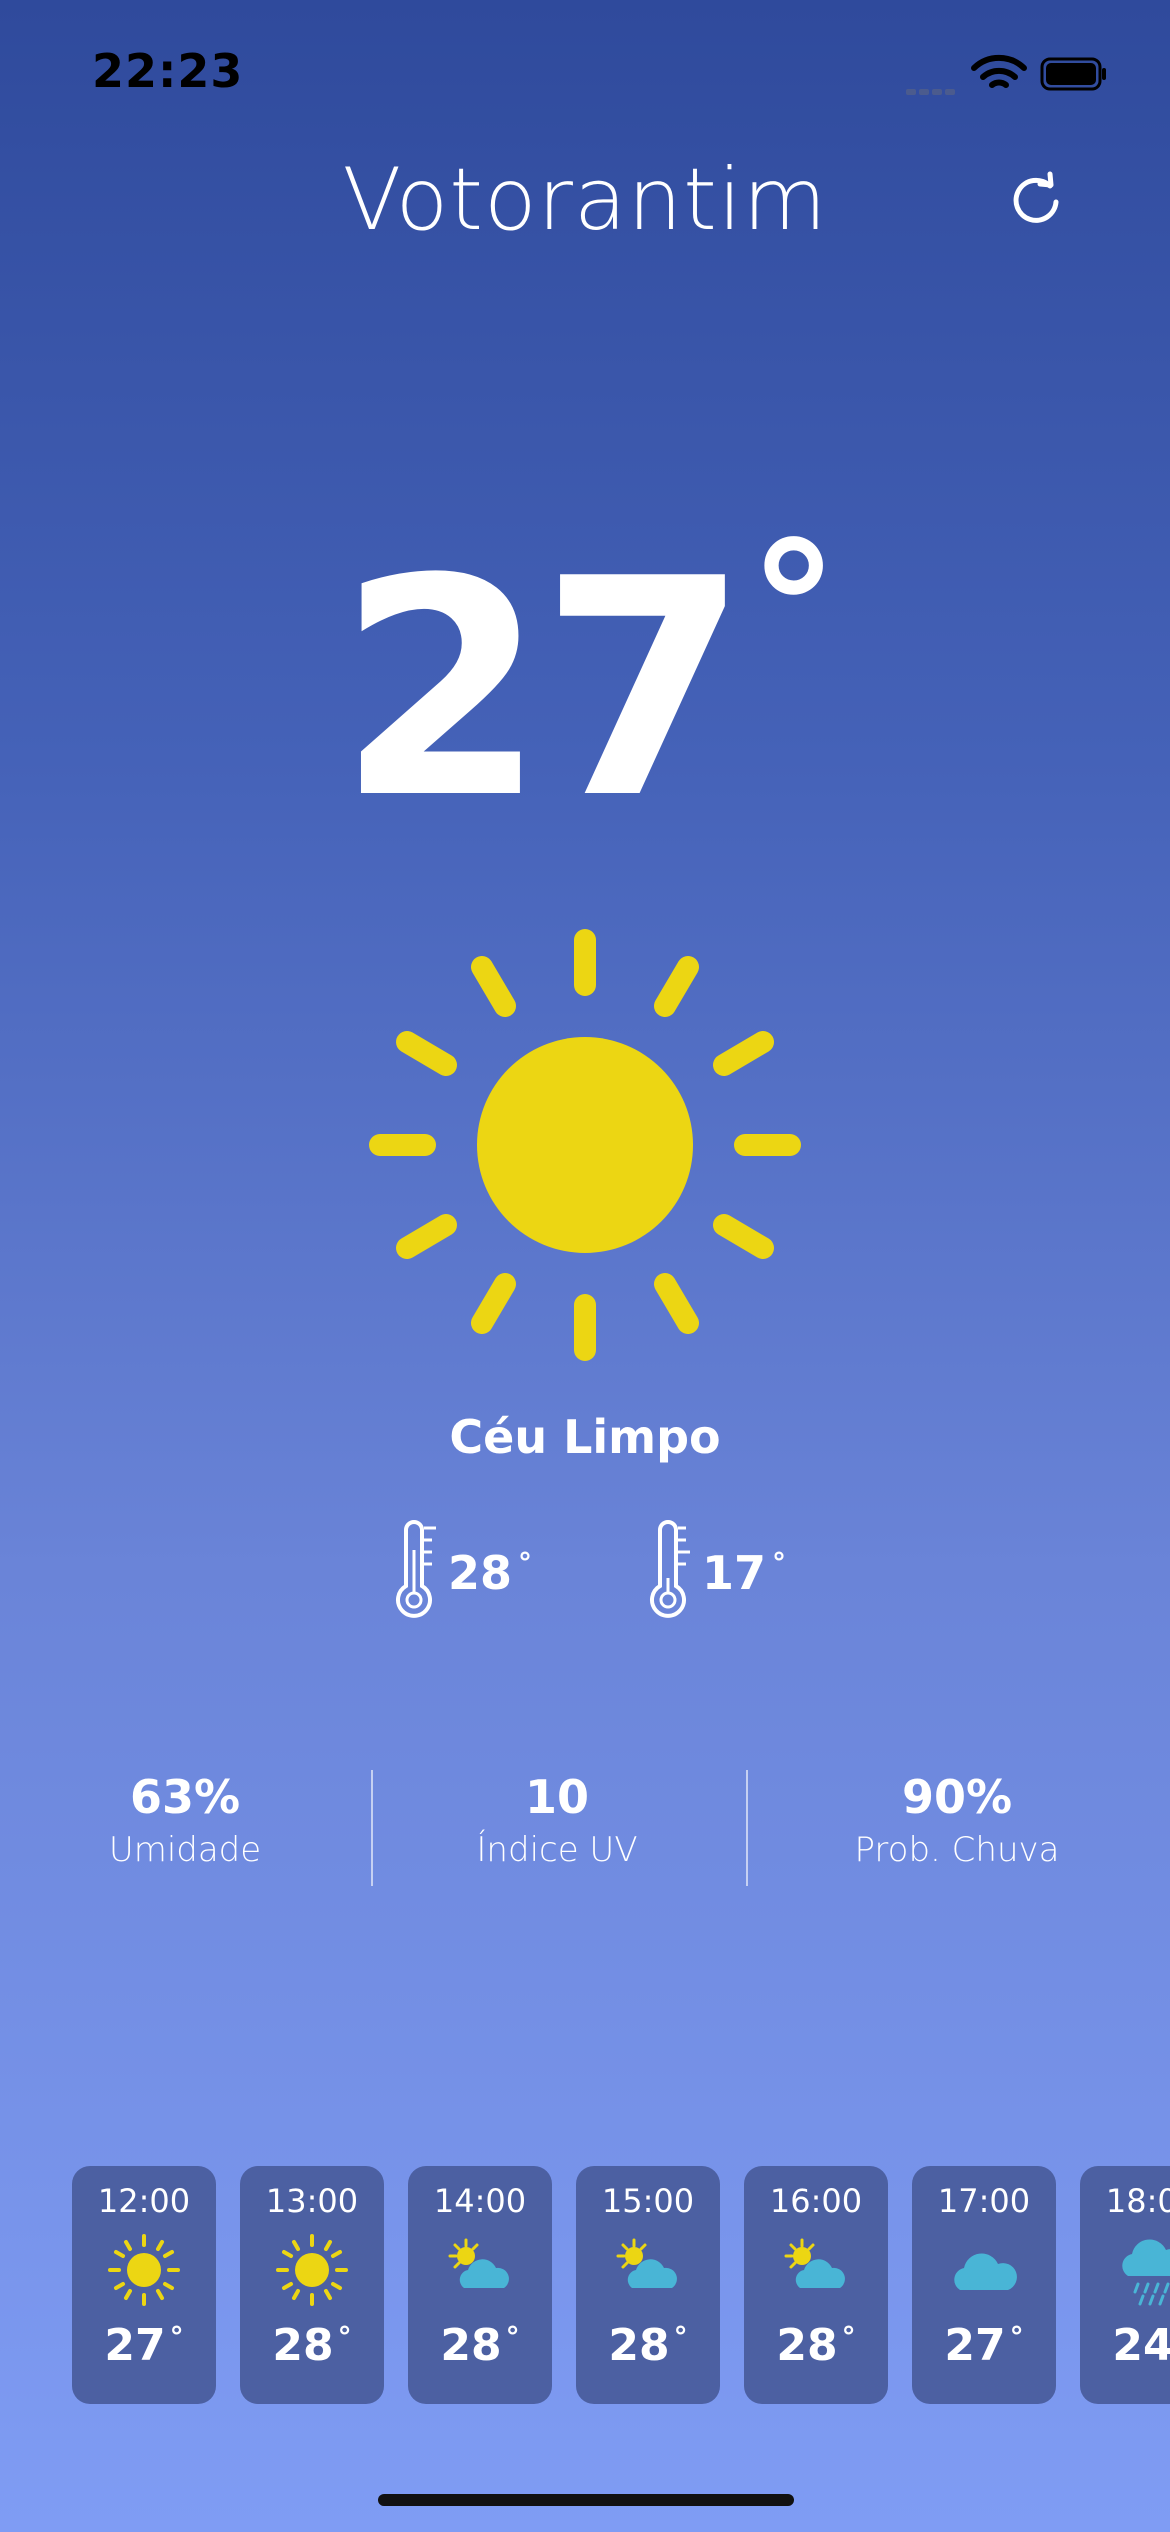 The height and width of the screenshot is (2532, 1170). What do you see at coordinates (670, 1569) in the screenshot?
I see `thermometer-low-icon` at bounding box center [670, 1569].